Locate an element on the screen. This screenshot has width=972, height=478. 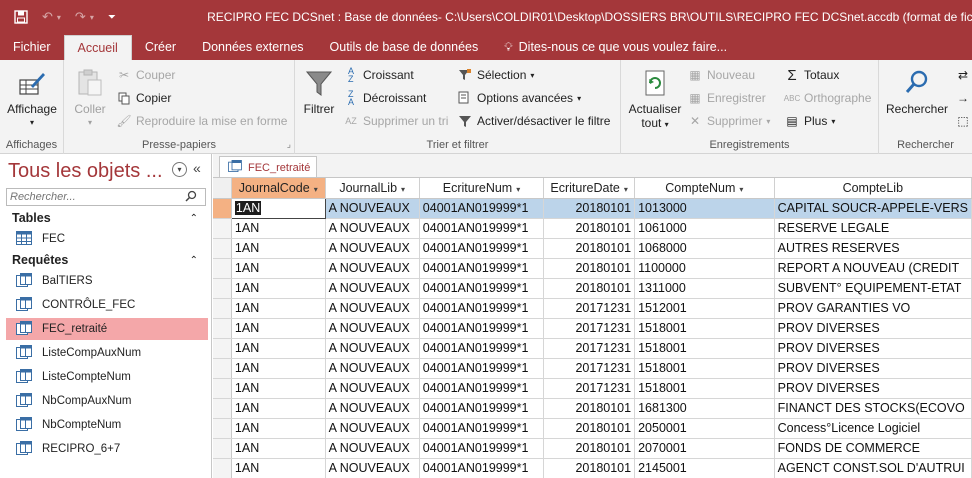
croissant-button: AZ Croissant is located at coordinates (378, 75).